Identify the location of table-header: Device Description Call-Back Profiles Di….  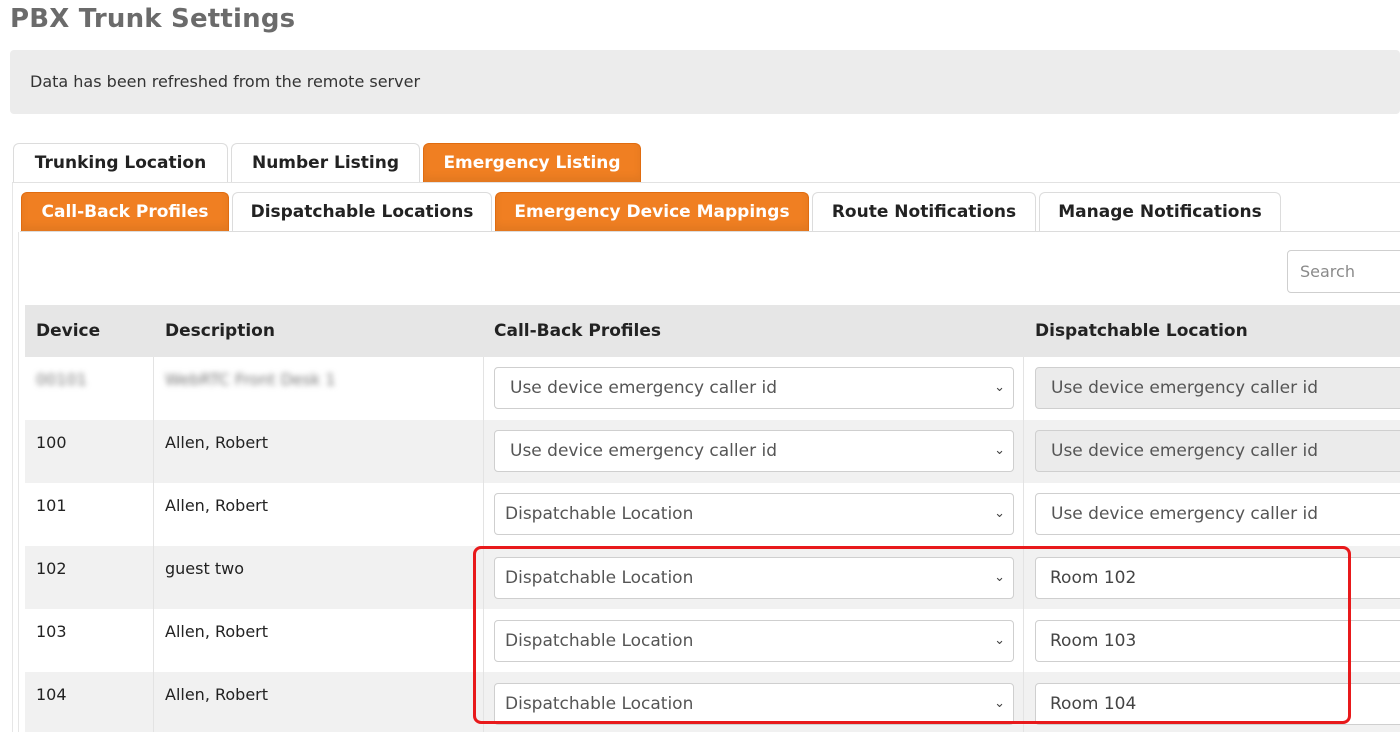
(712, 331).